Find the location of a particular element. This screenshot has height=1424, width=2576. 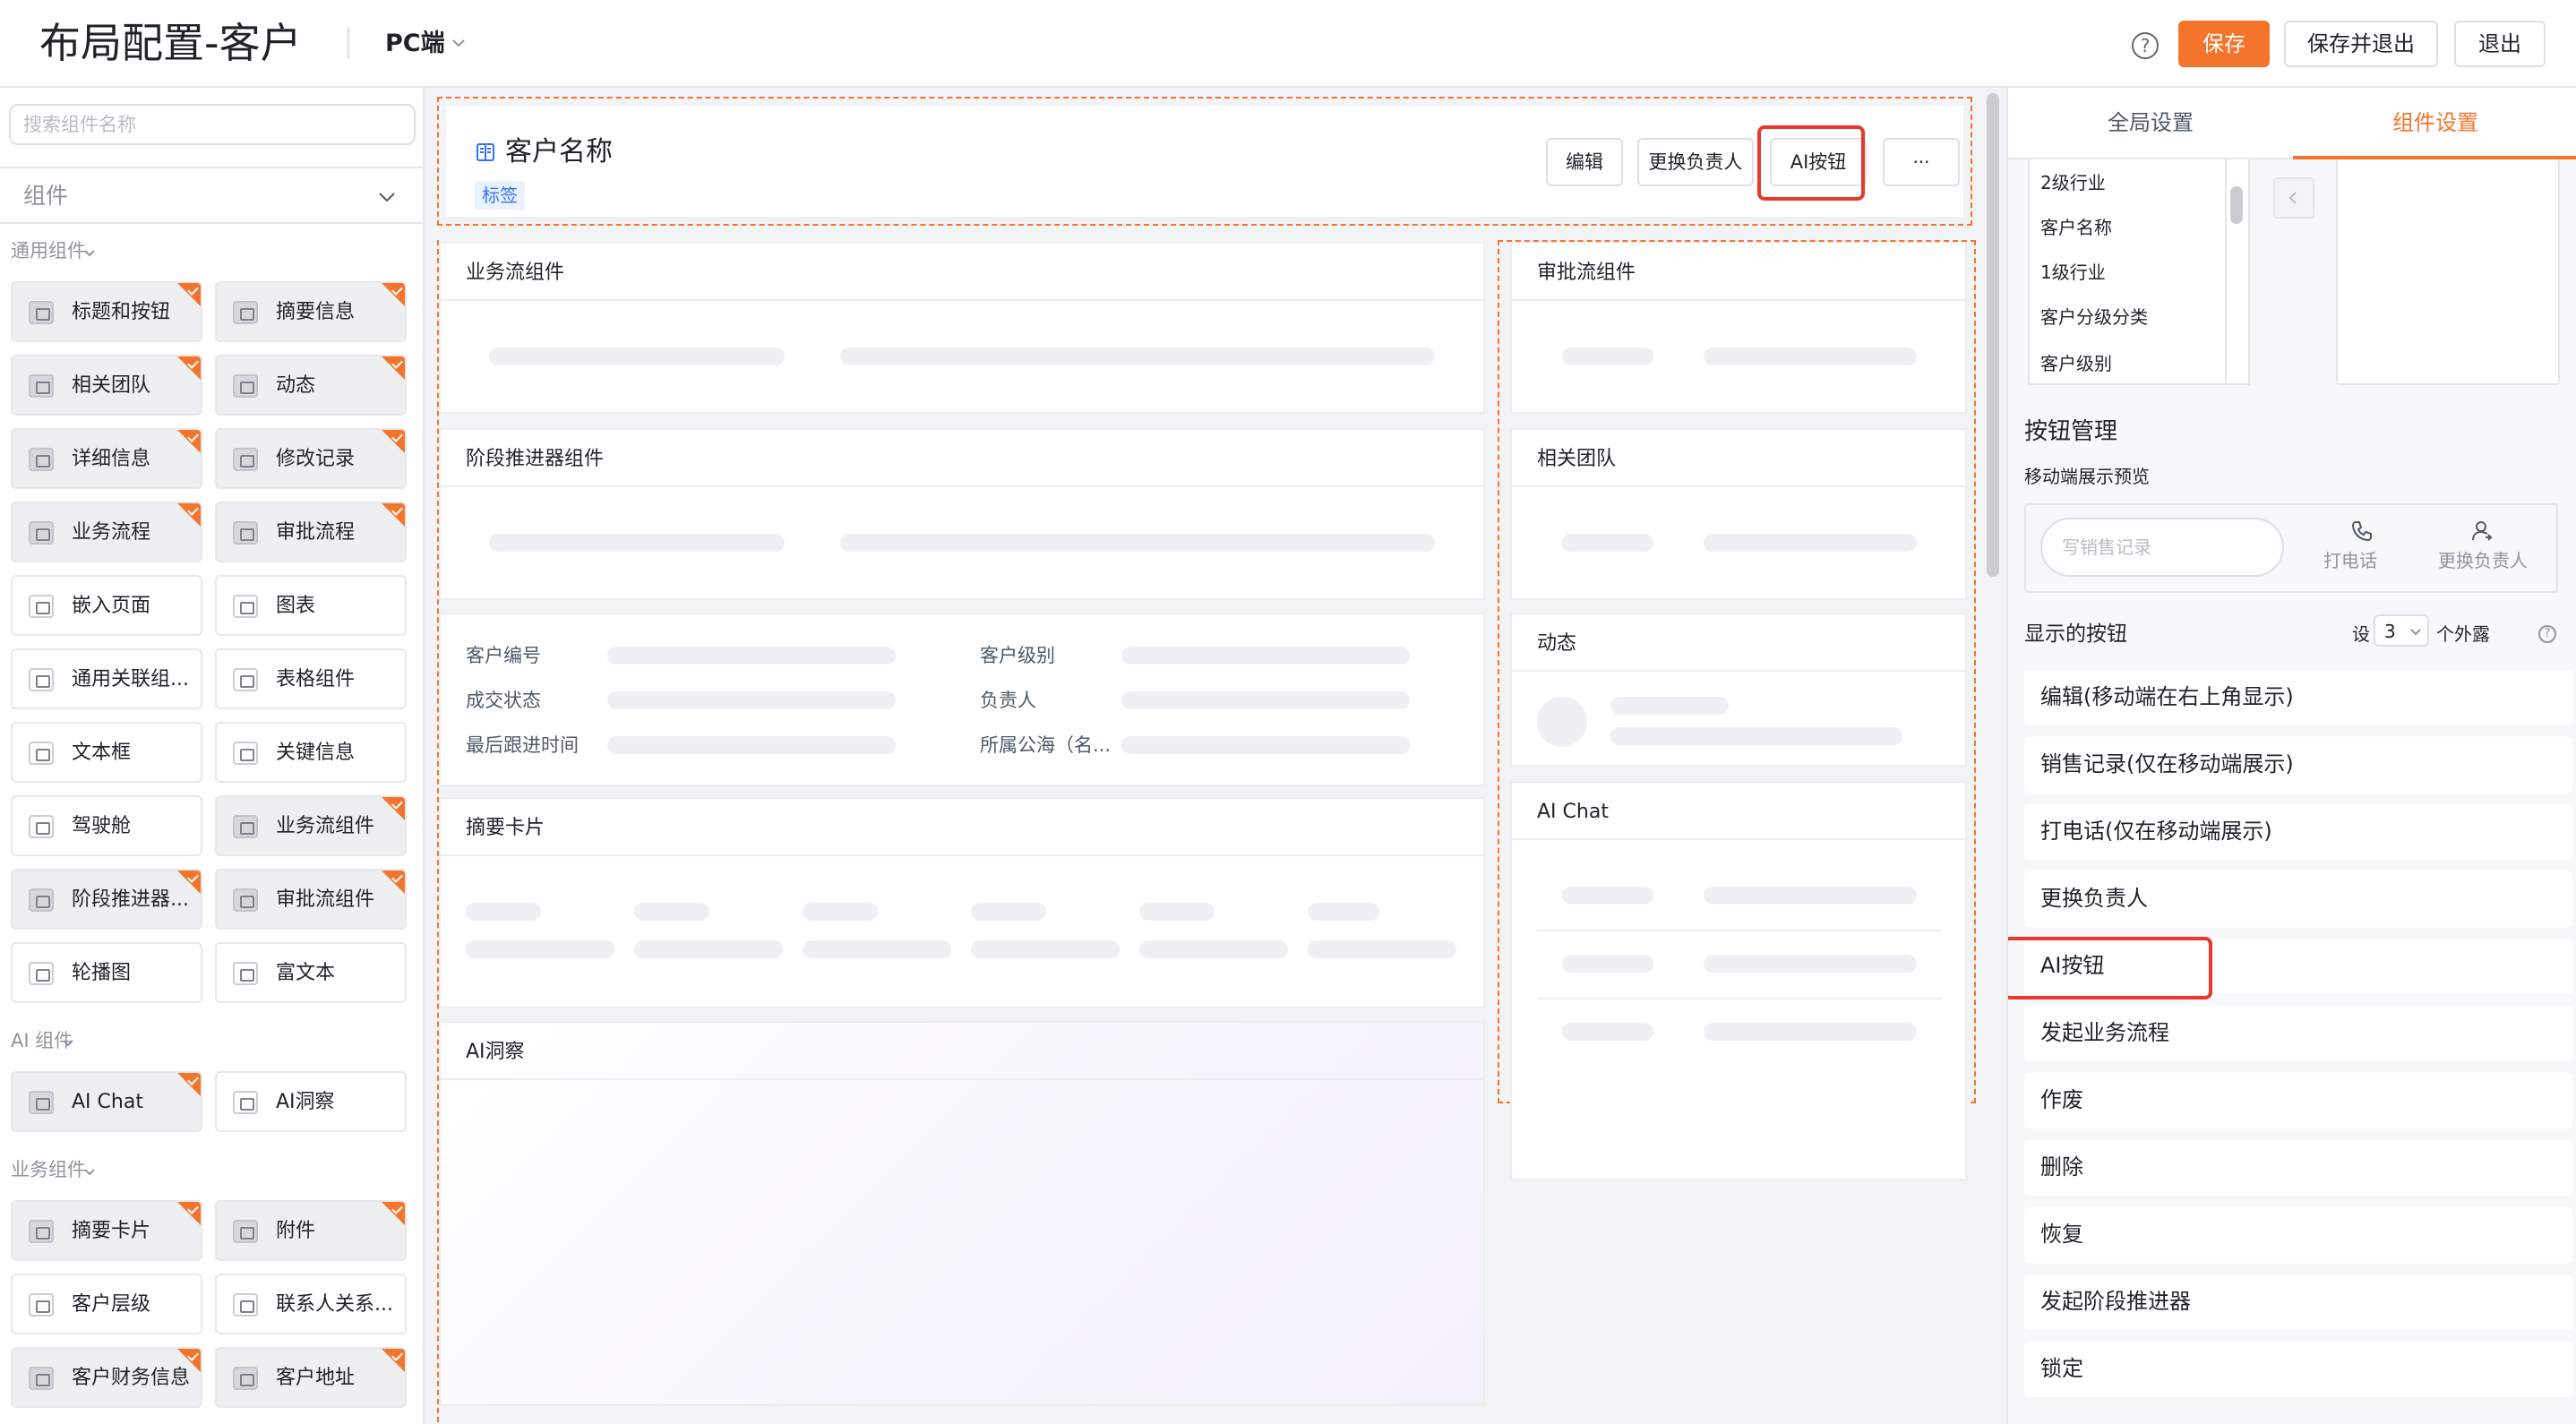

expose-count-select: 3 is located at coordinates (2401, 630).